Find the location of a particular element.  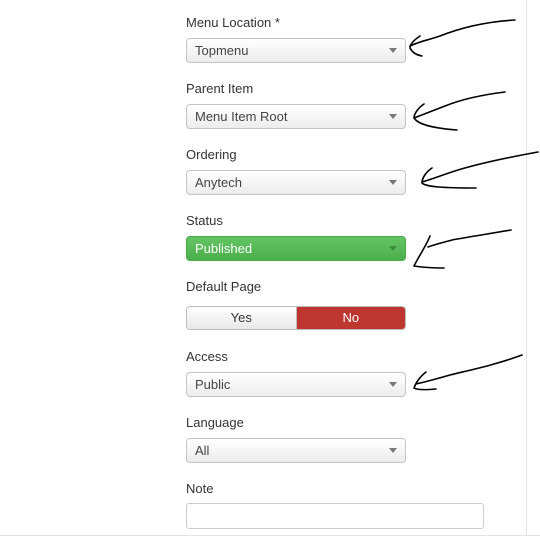

access-value: Public is located at coordinates (213, 384).